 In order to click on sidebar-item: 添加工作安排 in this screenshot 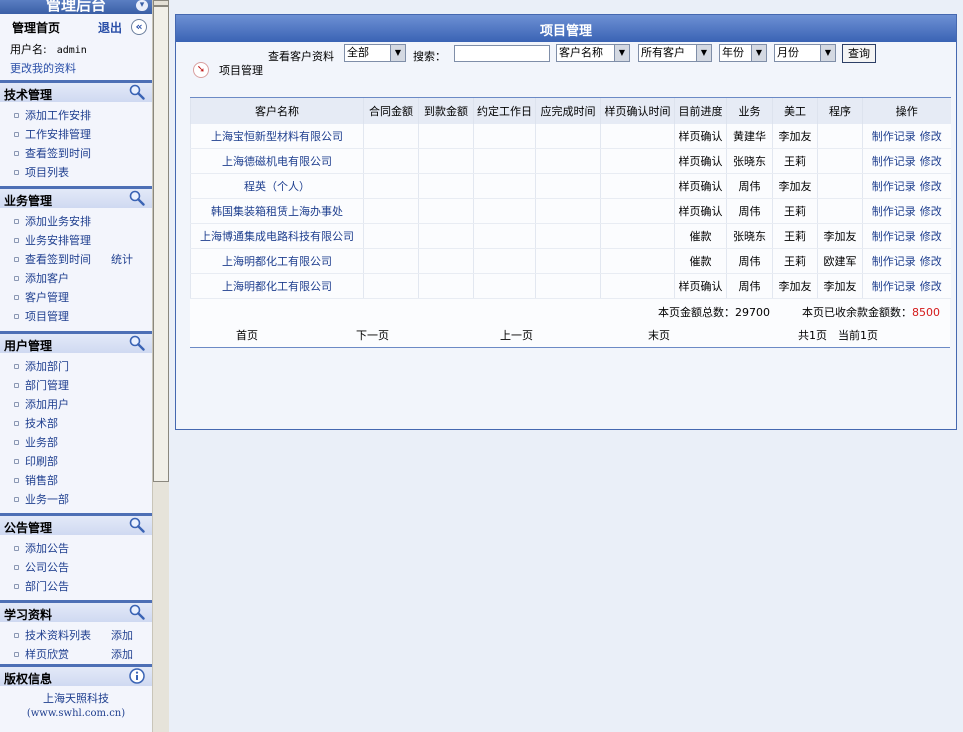, I will do `click(76, 115)`.